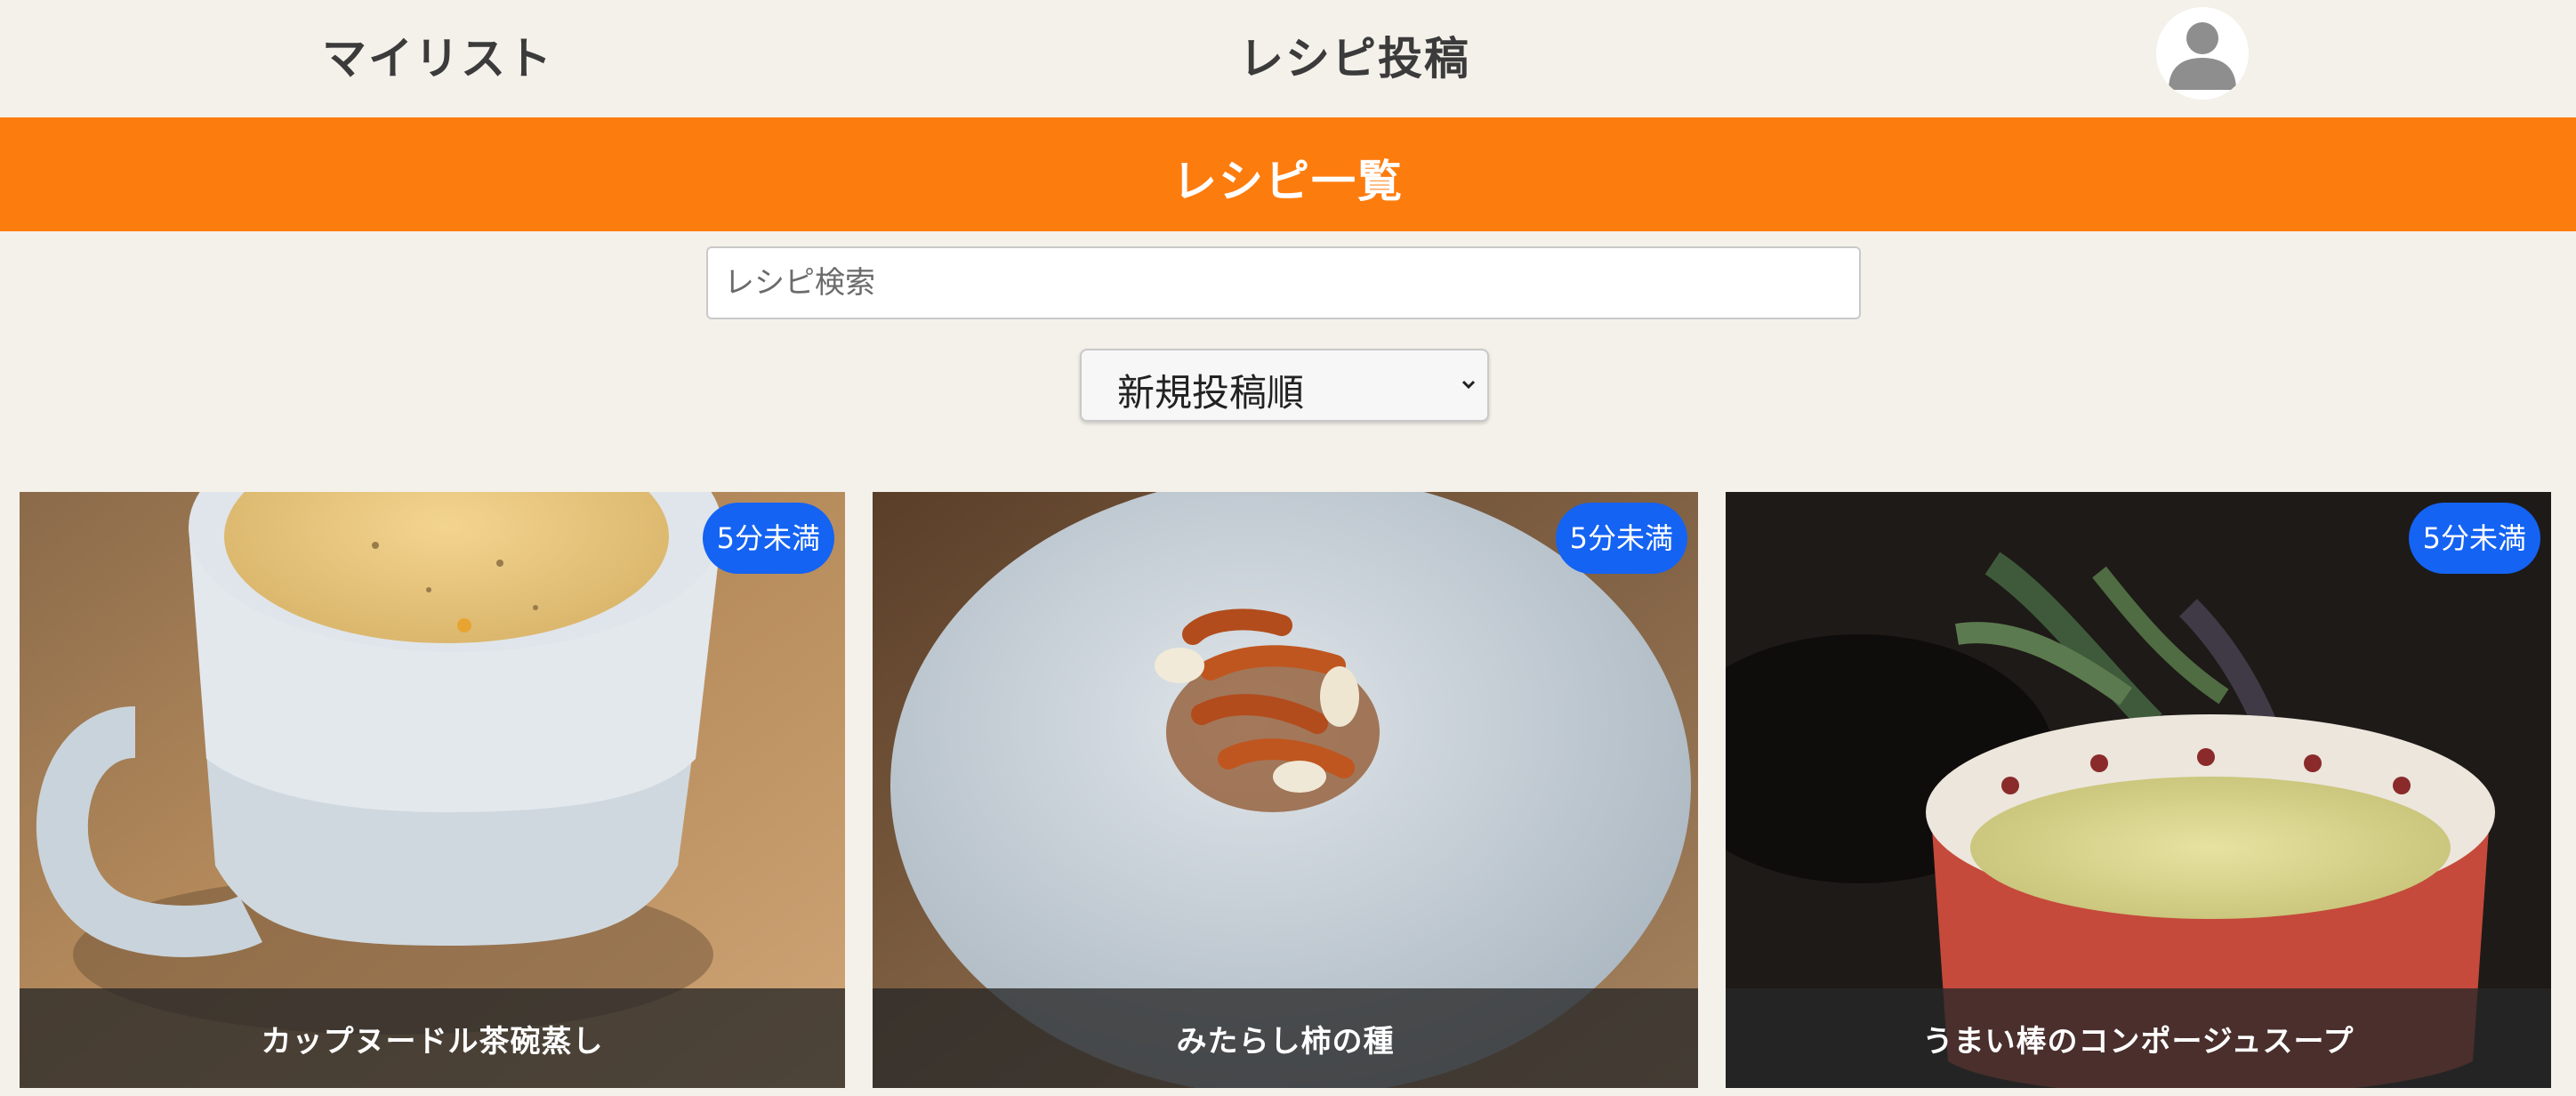 This screenshot has height=1096, width=2576. What do you see at coordinates (1285, 1042) in the screenshot?
I see `recipe-title: みたらし柿の種` at bounding box center [1285, 1042].